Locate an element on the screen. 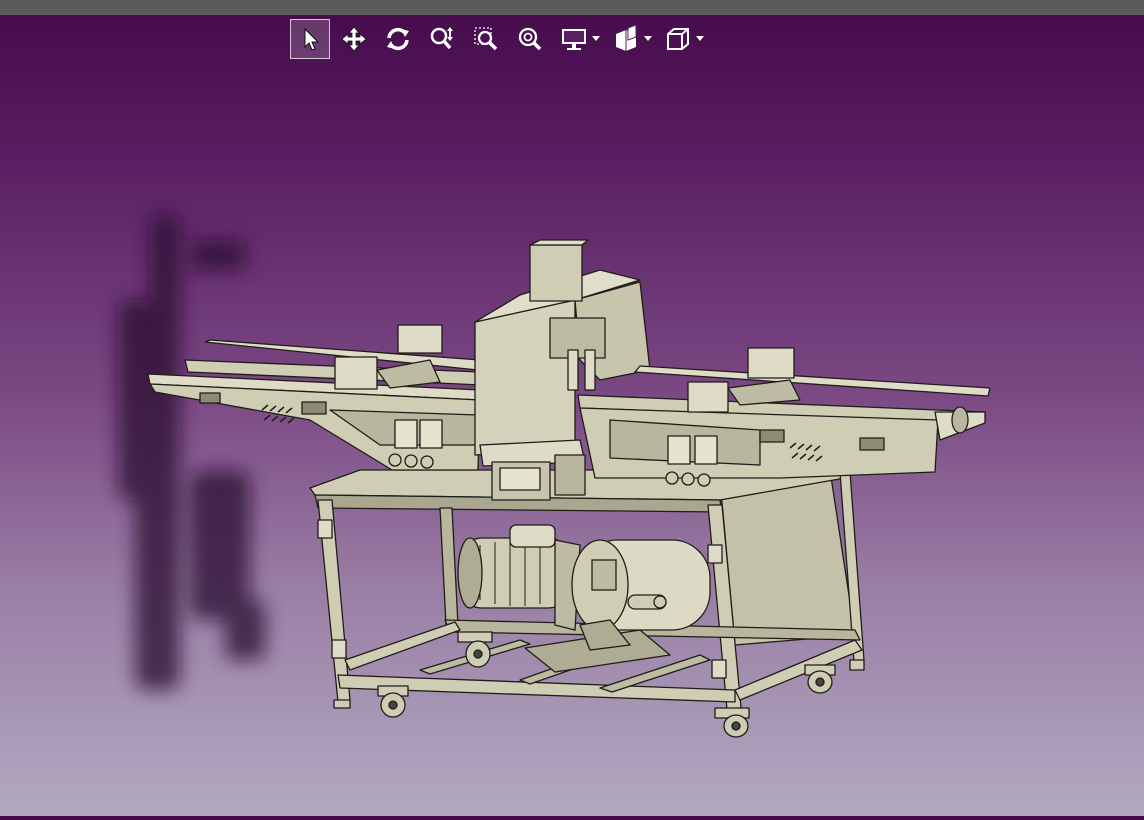  rotate-icon is located at coordinates (398, 39).